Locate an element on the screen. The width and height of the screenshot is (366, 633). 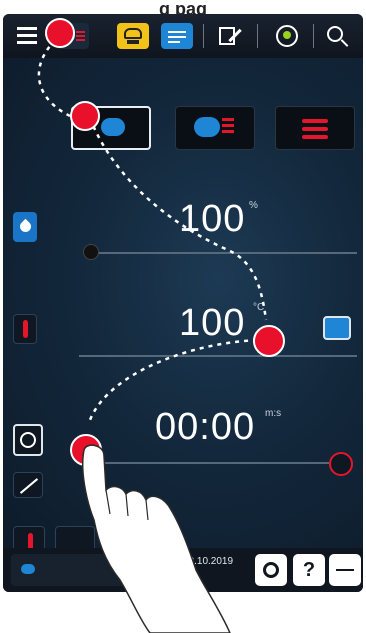
touch-marker-steam is located at coordinates (85, 116).